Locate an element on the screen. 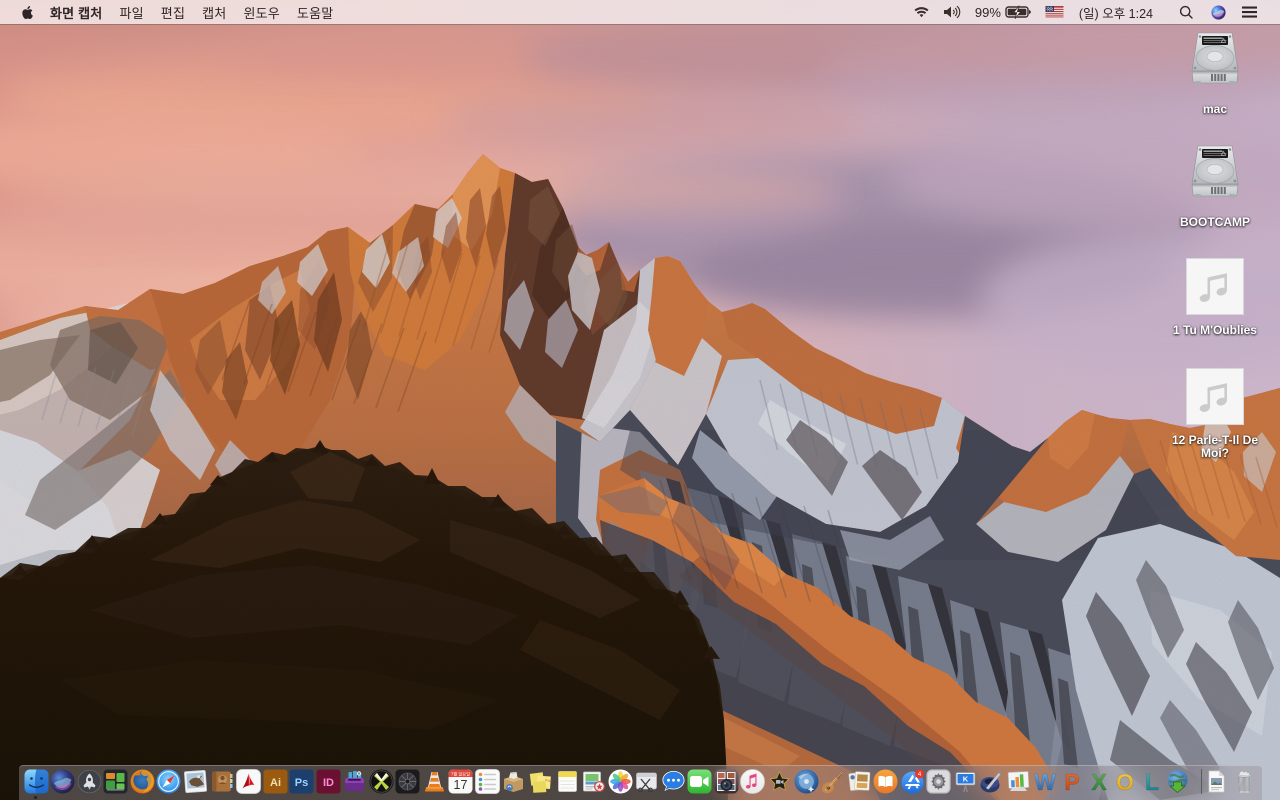 The width and height of the screenshot is (1280, 800). svg-text: Ai is located at coordinates (275, 783).